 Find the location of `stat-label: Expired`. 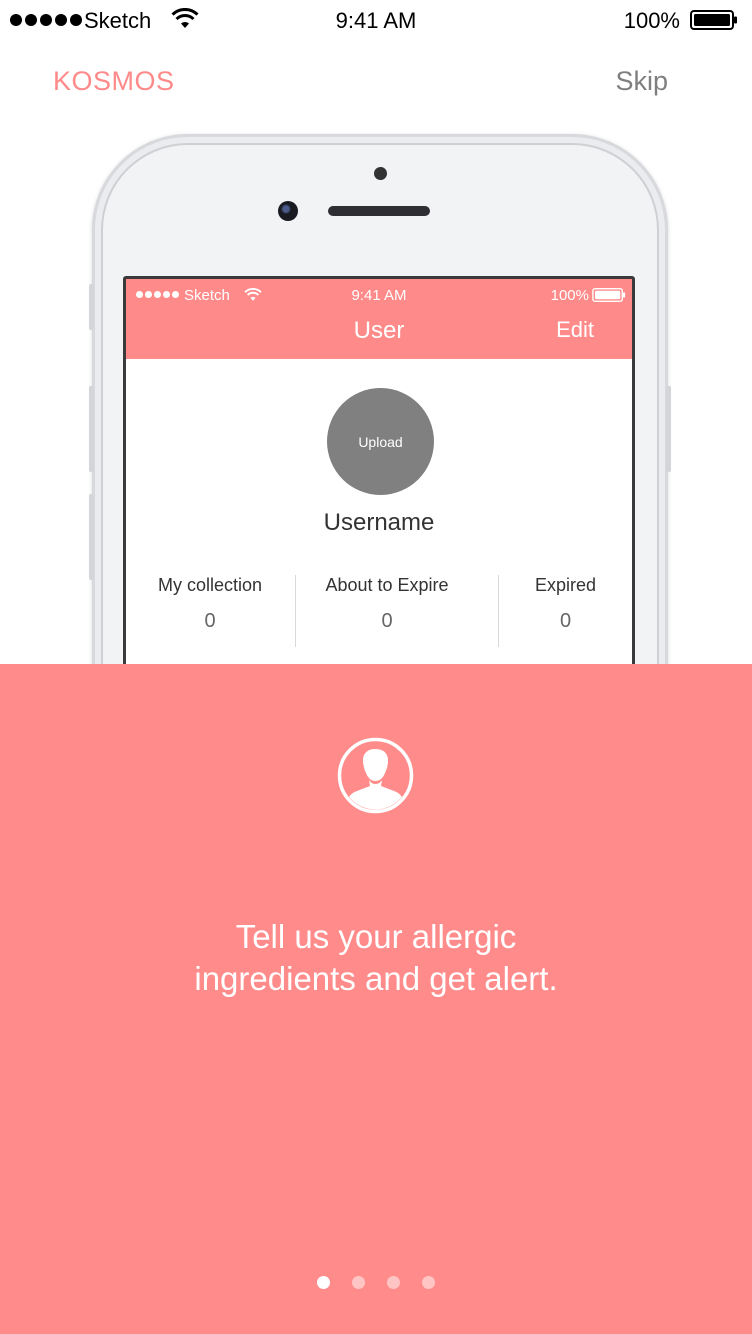

stat-label: Expired is located at coordinates (565, 585).